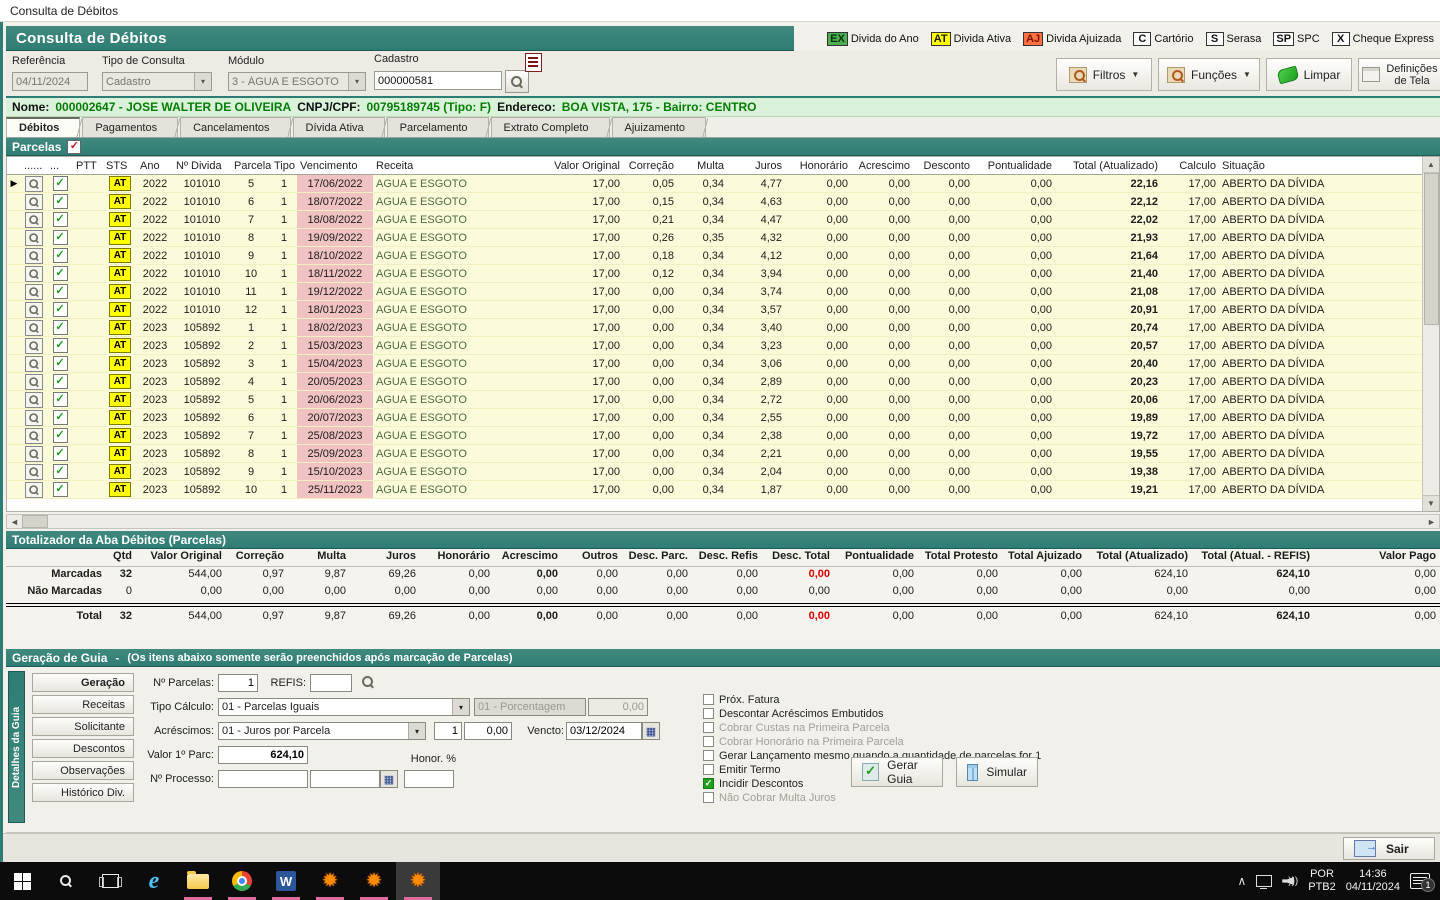  Describe the element at coordinates (943, 165) in the screenshot. I see `grid-header-cell: Desconto` at that location.